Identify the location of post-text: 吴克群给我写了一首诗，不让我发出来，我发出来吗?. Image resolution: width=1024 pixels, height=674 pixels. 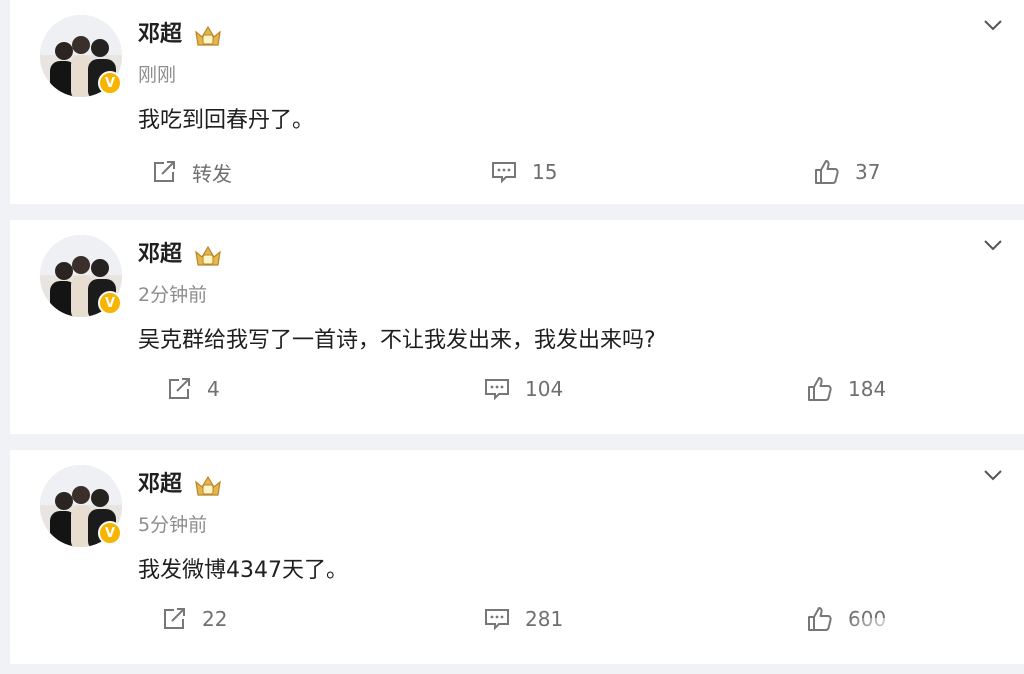
(397, 340).